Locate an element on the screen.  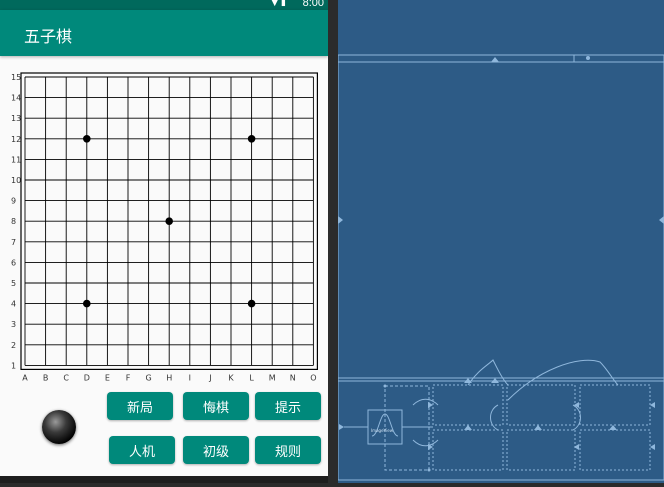
row-label: 2 is located at coordinates (13, 345).